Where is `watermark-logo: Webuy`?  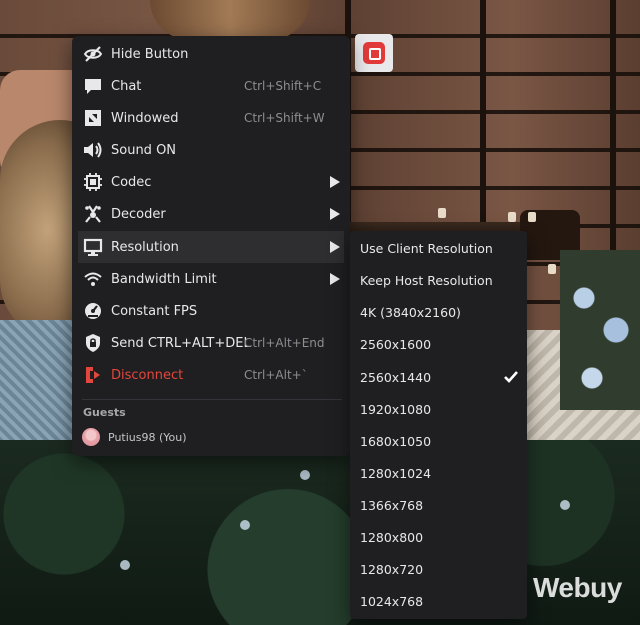
watermark-logo: Webuy is located at coordinates (577, 587).